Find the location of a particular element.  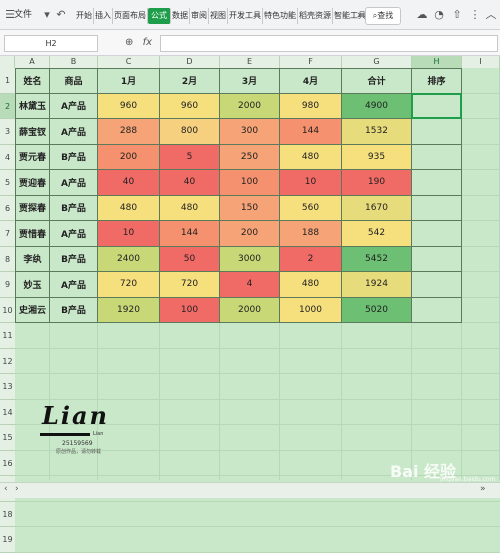

ribbon-tab: 公式 is located at coordinates (159, 16).